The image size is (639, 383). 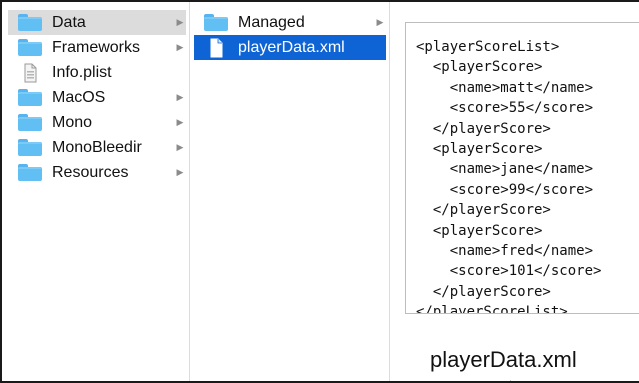 I want to click on column-1-item-frameworks: Frameworks ▶, so click(x=97, y=47).